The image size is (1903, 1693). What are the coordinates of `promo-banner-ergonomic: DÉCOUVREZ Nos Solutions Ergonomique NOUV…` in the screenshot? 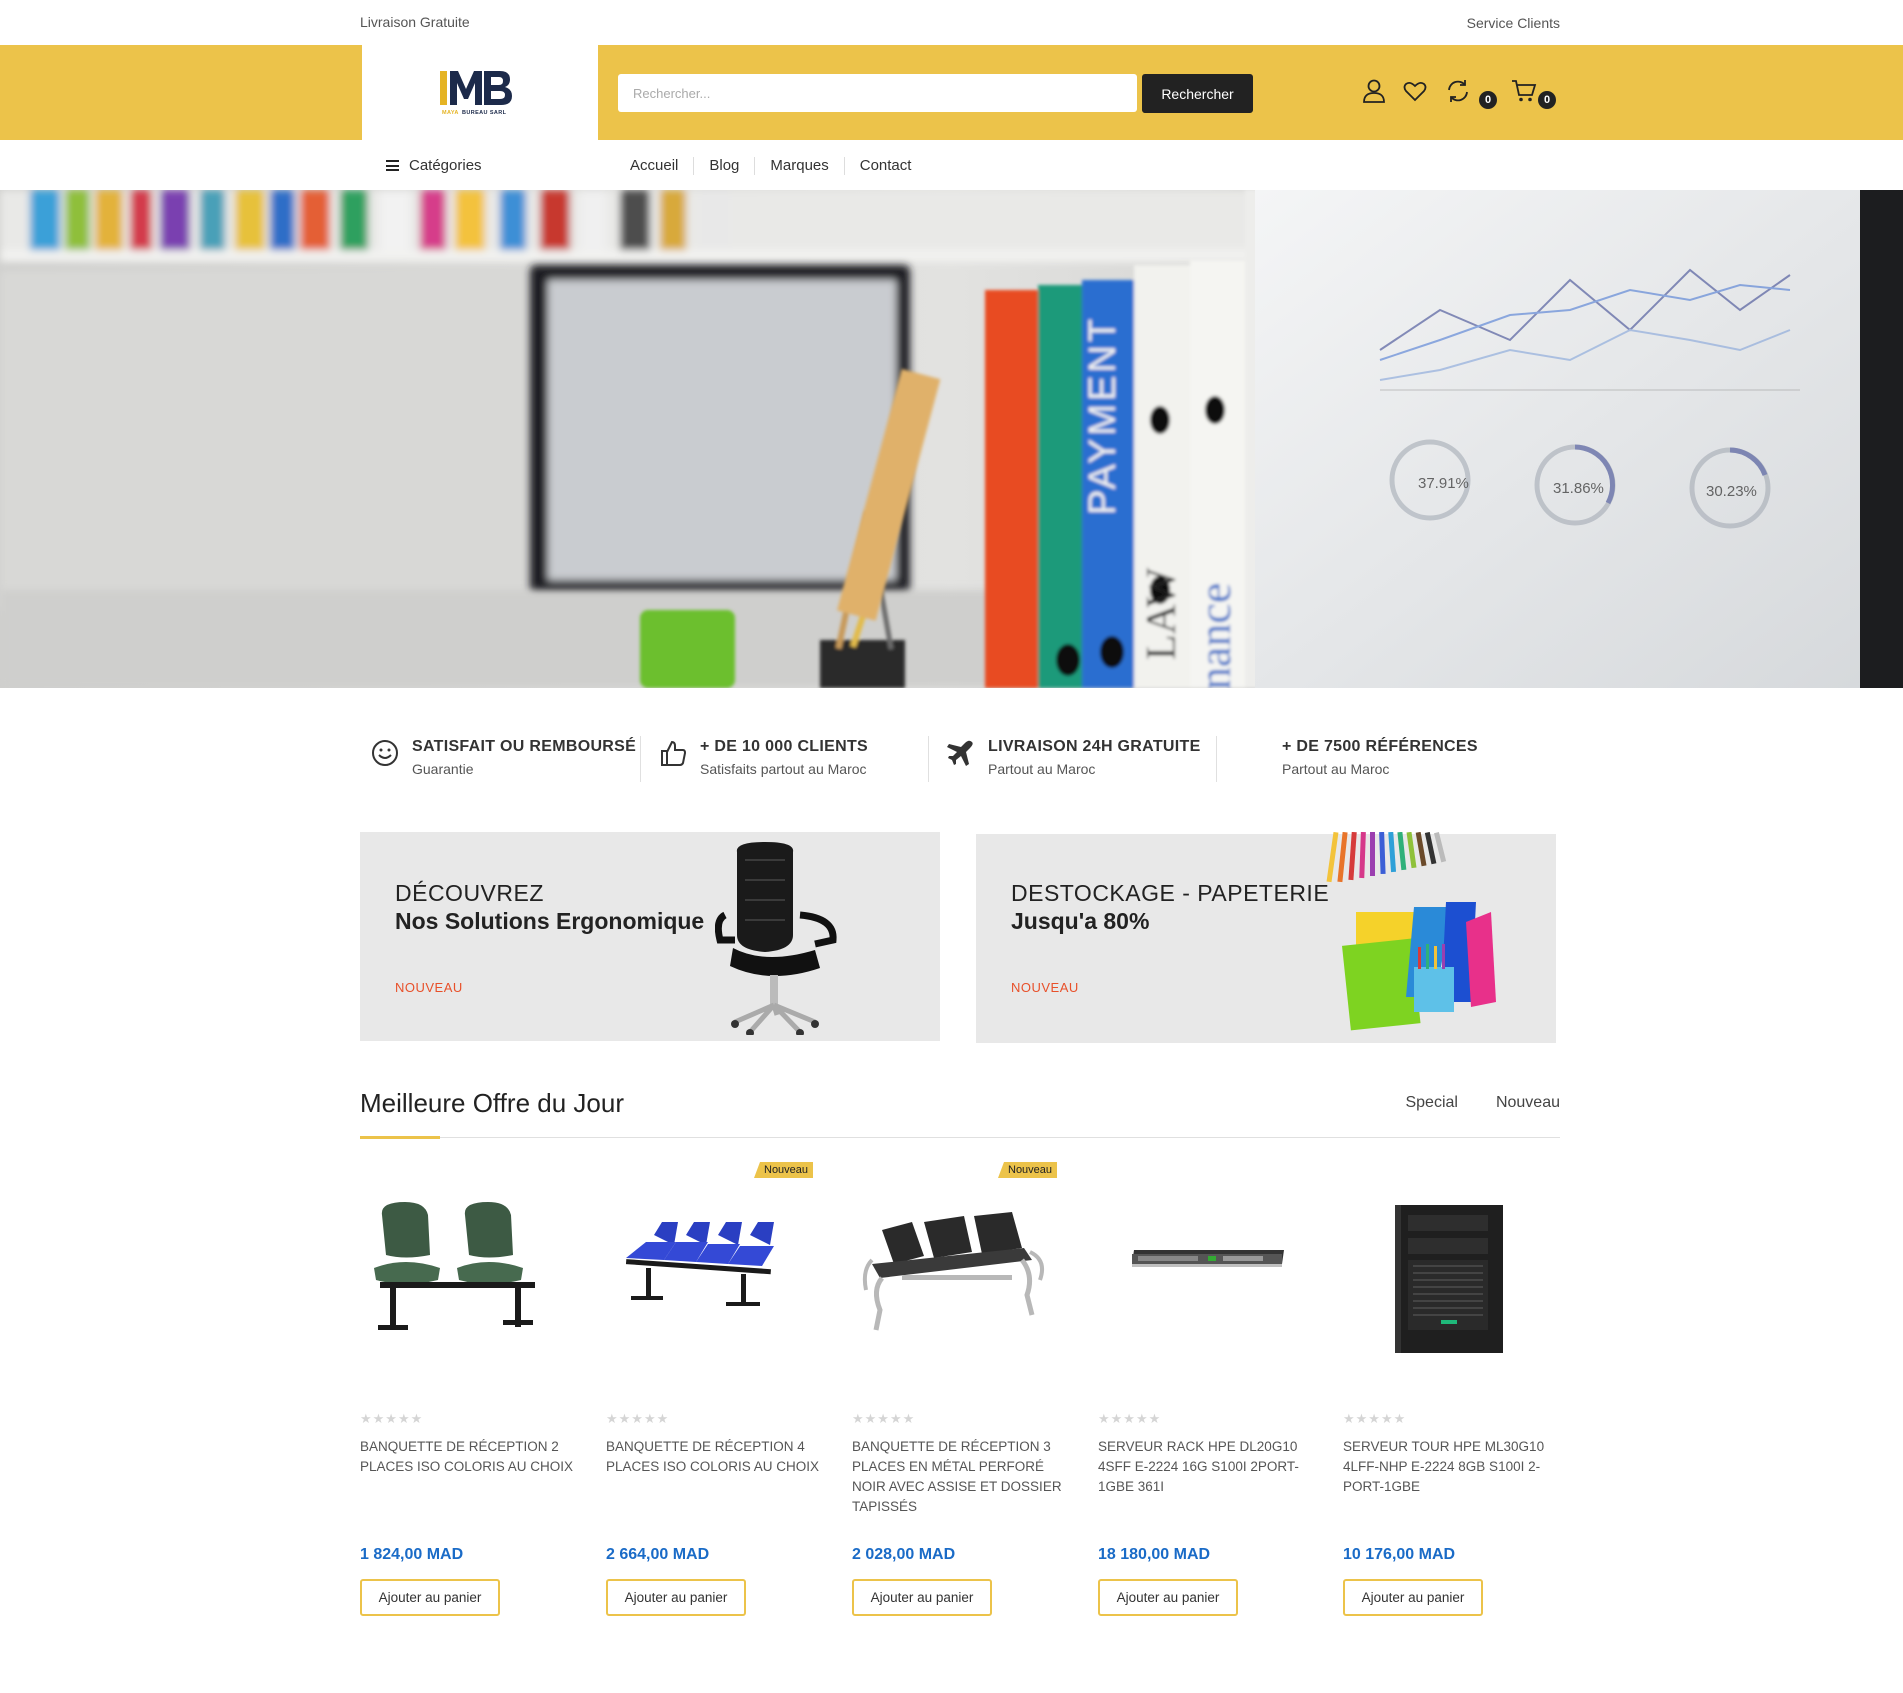 It's located at (650, 936).